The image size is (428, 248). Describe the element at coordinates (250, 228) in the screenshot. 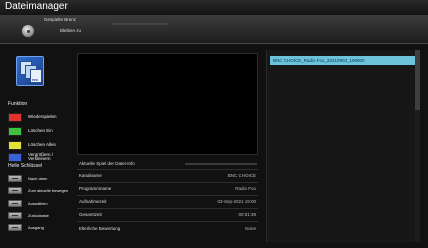

I see `info-value: None` at that location.